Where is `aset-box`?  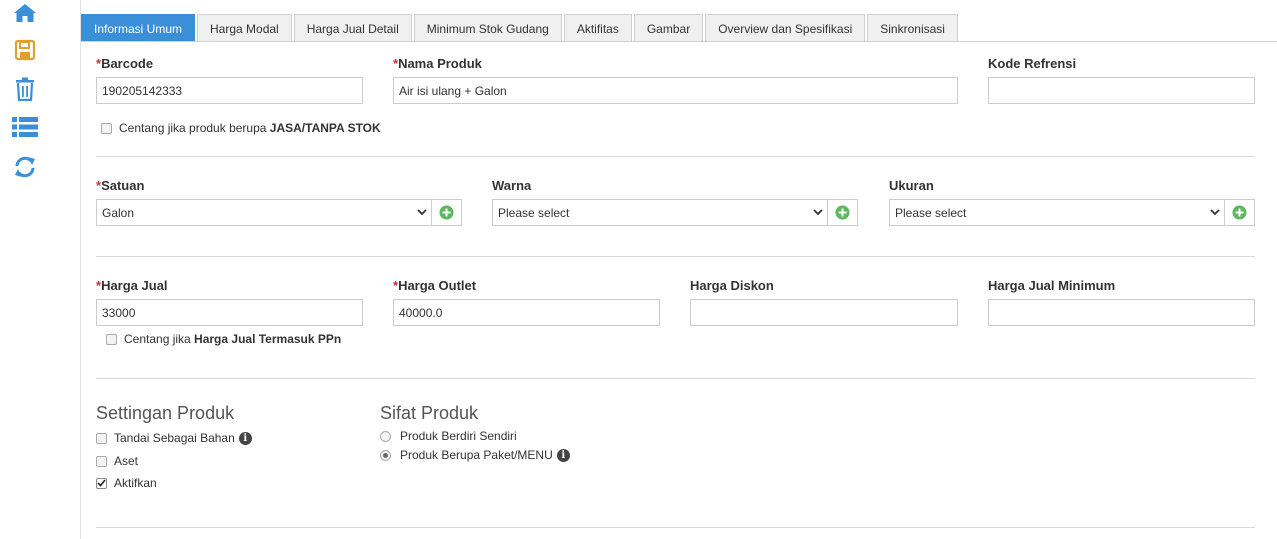 aset-box is located at coordinates (101, 461).